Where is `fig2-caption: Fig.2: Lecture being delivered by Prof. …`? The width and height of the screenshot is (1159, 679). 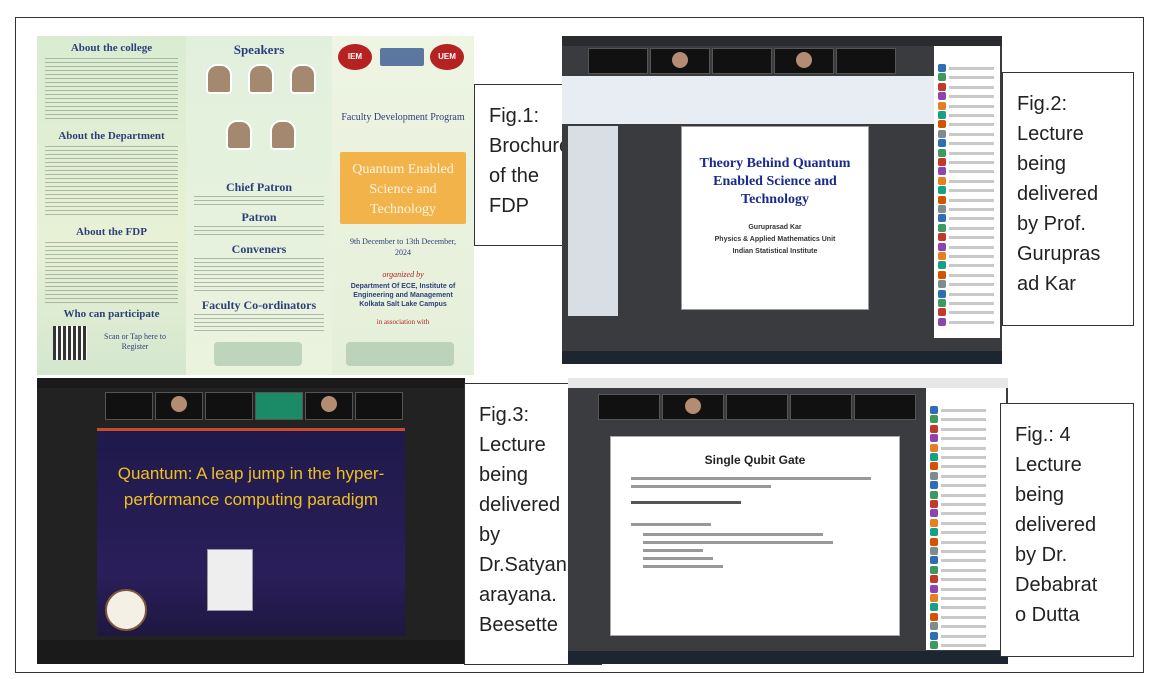
fig2-caption: Fig.2: Lecture being delivered by Prof. … is located at coordinates (1068, 199).